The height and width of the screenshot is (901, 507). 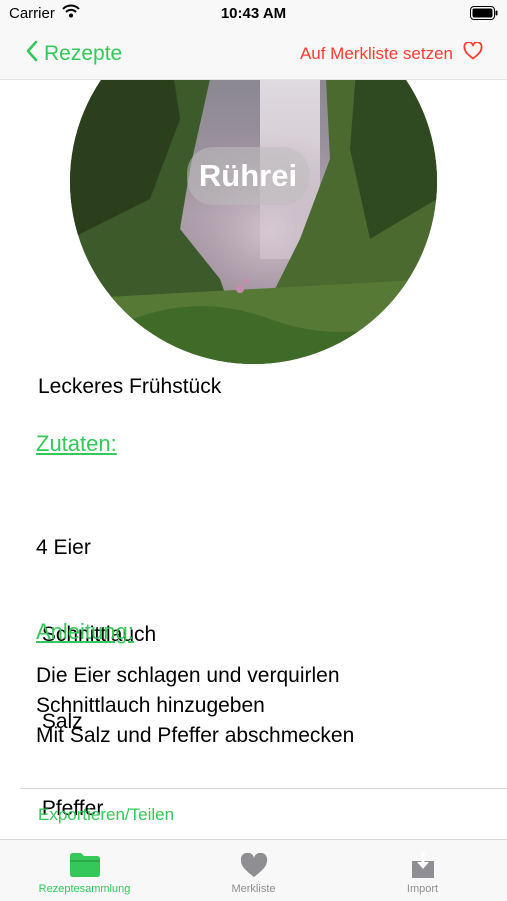 I want to click on clock: 10:43 AM, so click(x=253, y=13).